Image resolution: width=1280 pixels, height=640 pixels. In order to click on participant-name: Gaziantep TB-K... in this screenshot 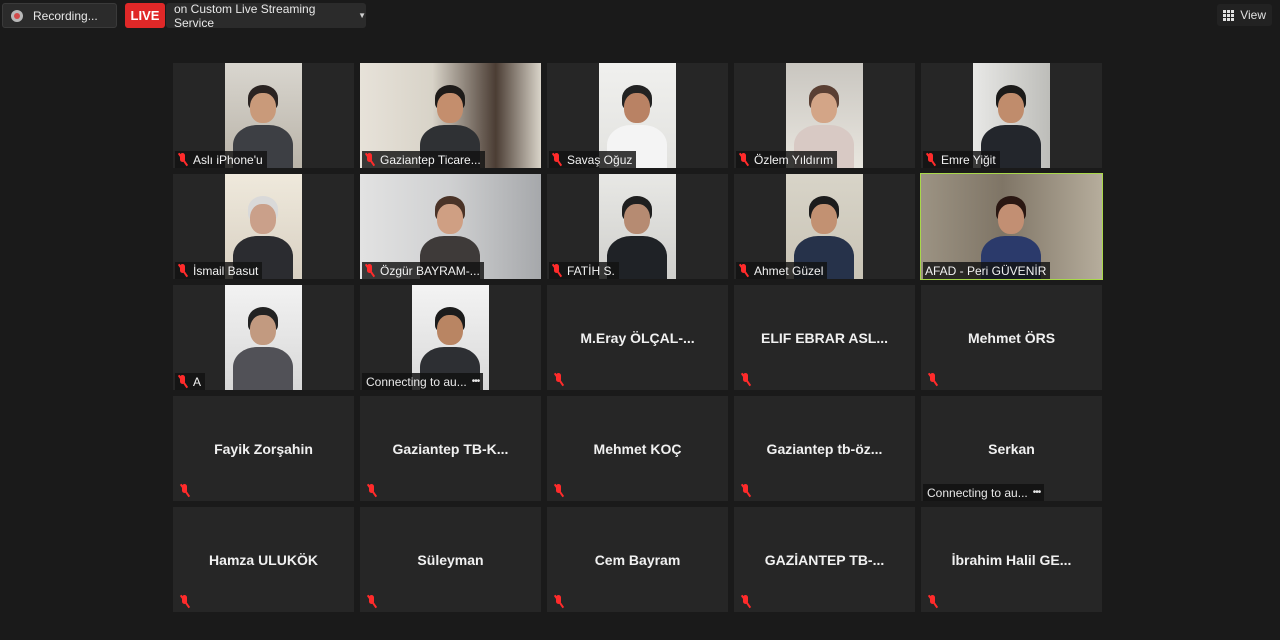, I will do `click(450, 448)`.